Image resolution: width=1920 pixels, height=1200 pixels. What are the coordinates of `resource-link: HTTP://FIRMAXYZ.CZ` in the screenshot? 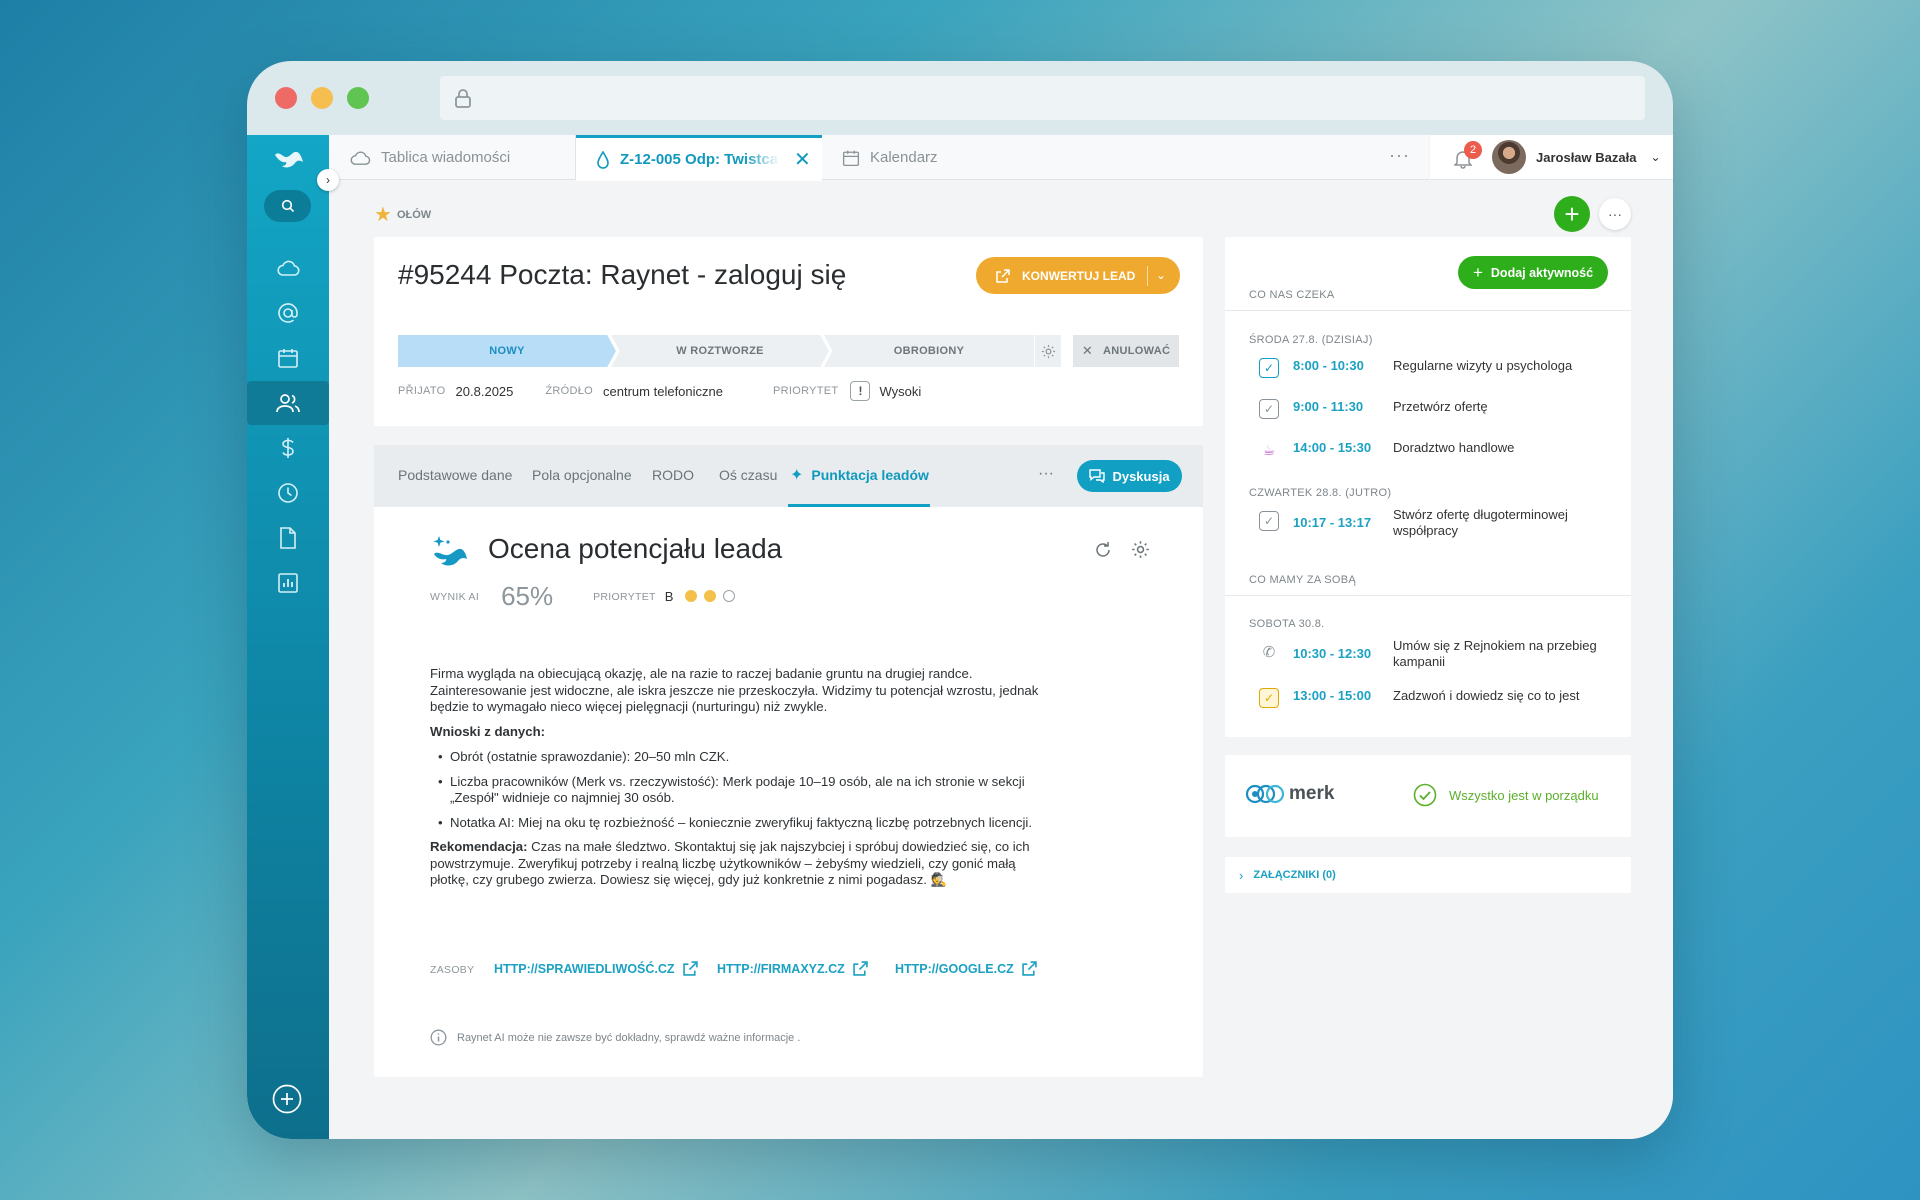 It's located at (792, 968).